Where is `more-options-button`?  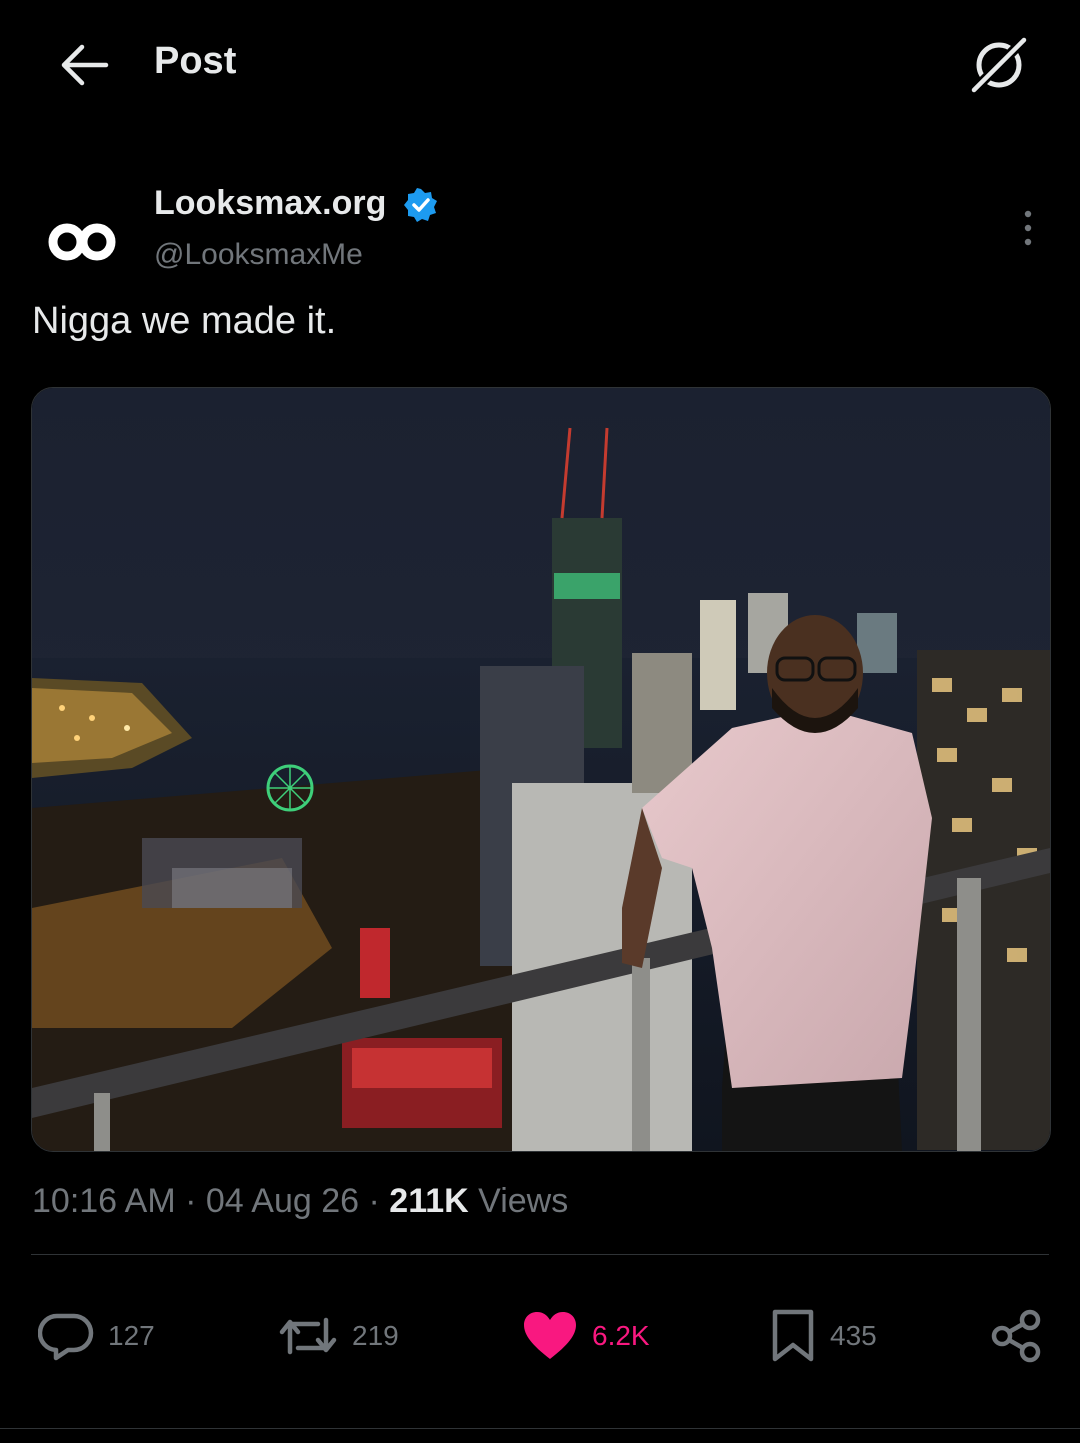 more-options-button is located at coordinates (1028, 228).